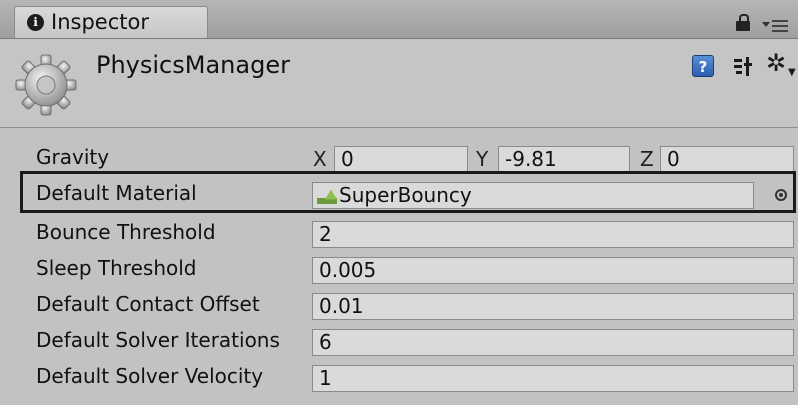 This screenshot has width=798, height=405. I want to click on sleep-threshold-label: Sleep Threshold, so click(116, 268).